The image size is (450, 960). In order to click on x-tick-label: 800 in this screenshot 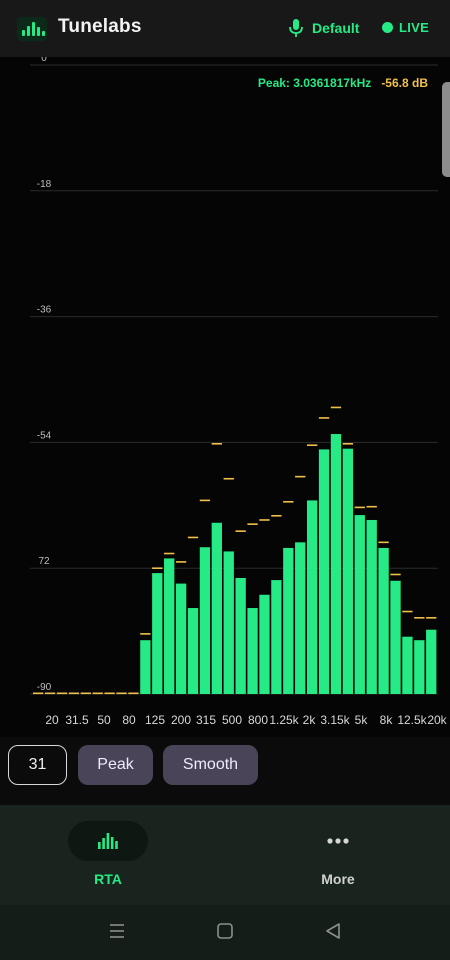, I will do `click(258, 720)`.